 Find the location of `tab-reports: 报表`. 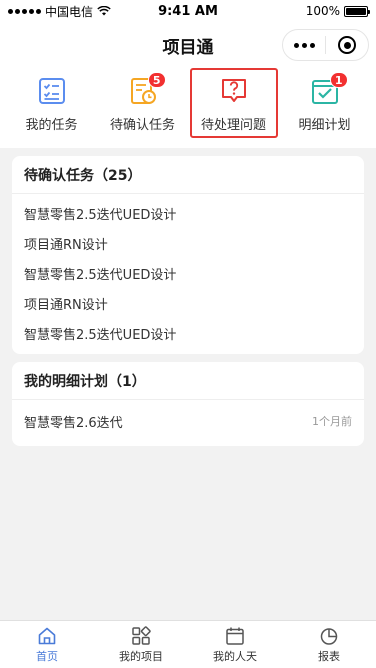

tab-reports: 报表 is located at coordinates (329, 644).